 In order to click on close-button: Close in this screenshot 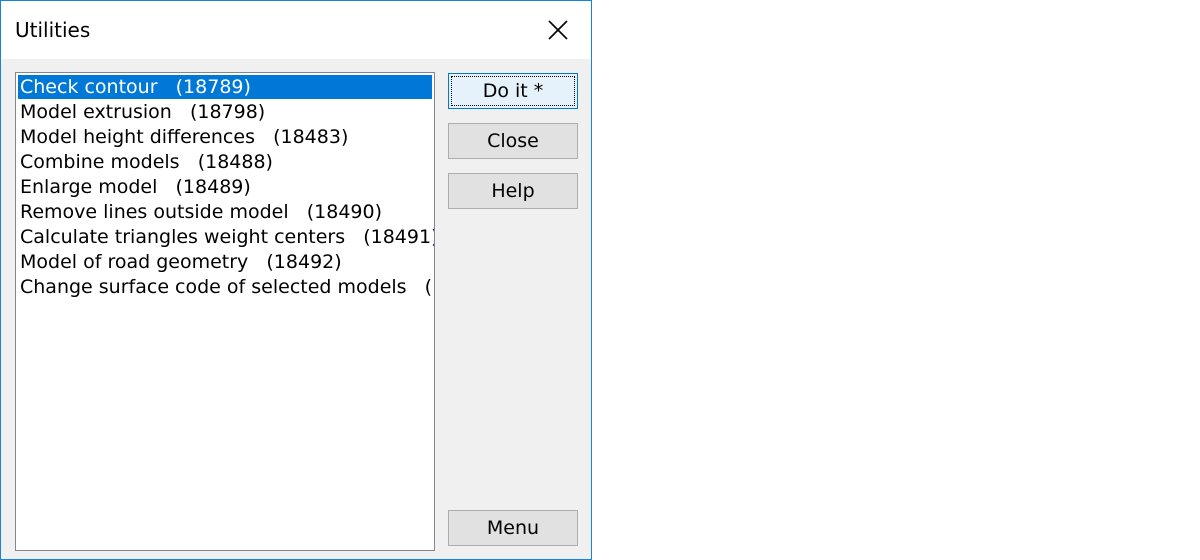, I will do `click(513, 141)`.